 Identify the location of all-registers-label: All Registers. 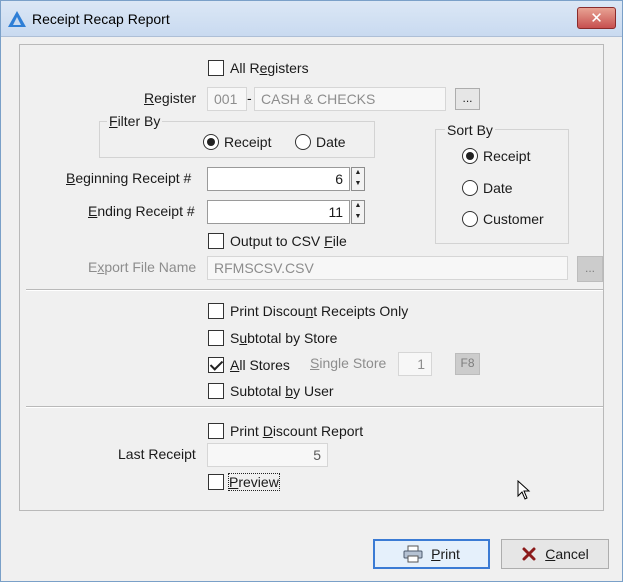
(269, 68).